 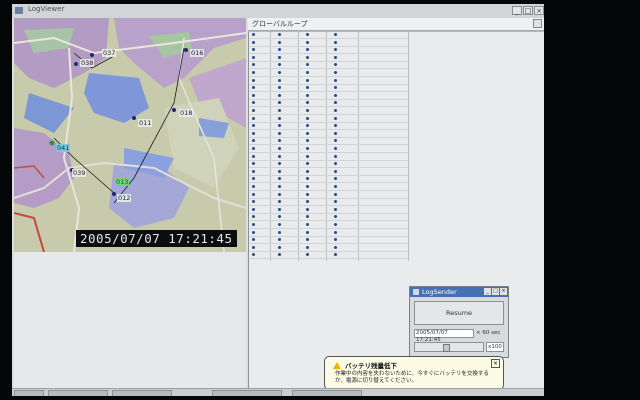 What do you see at coordinates (446, 348) in the screenshot?
I see `slider-handle` at bounding box center [446, 348].